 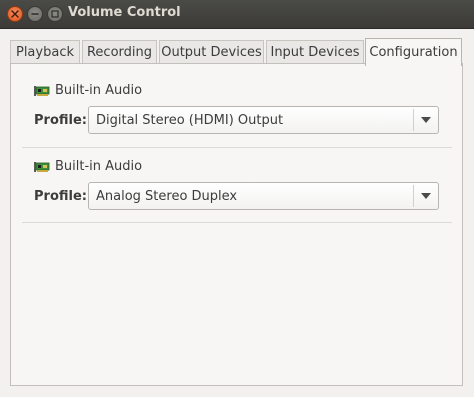 I want to click on close-icon, so click(x=15, y=14).